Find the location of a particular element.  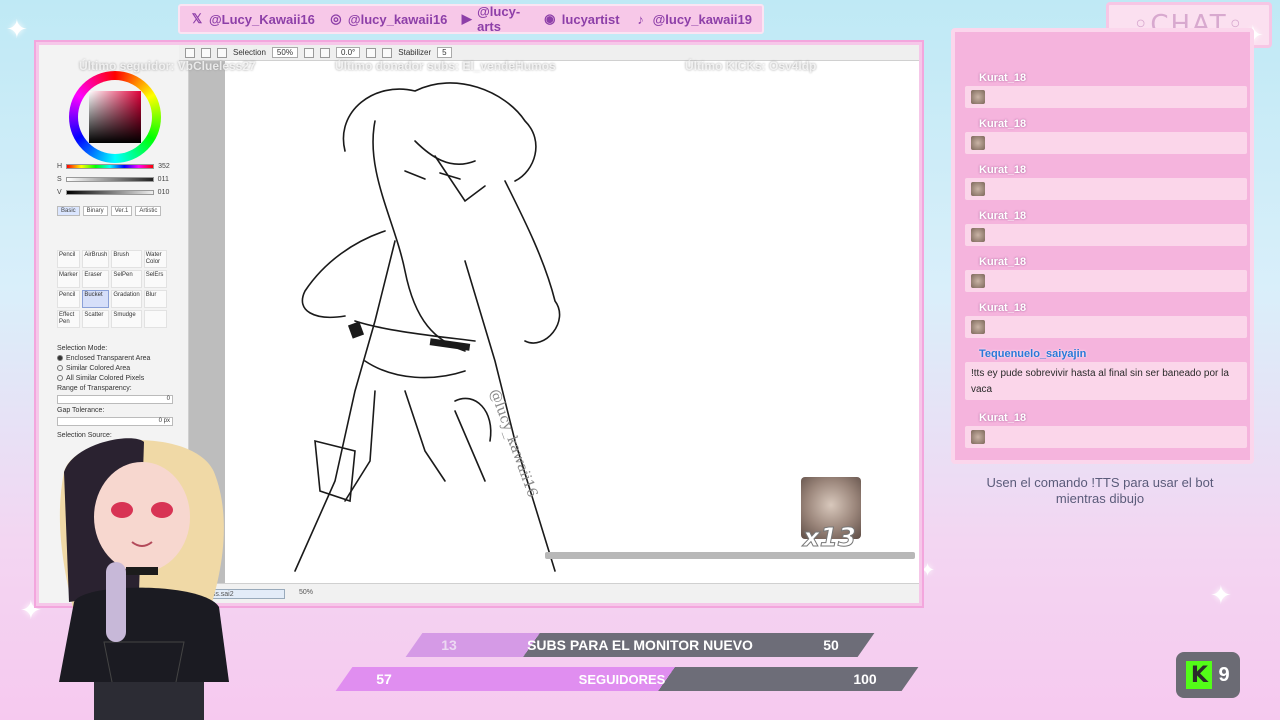

value-slider-row: V 010 is located at coordinates (113, 192).